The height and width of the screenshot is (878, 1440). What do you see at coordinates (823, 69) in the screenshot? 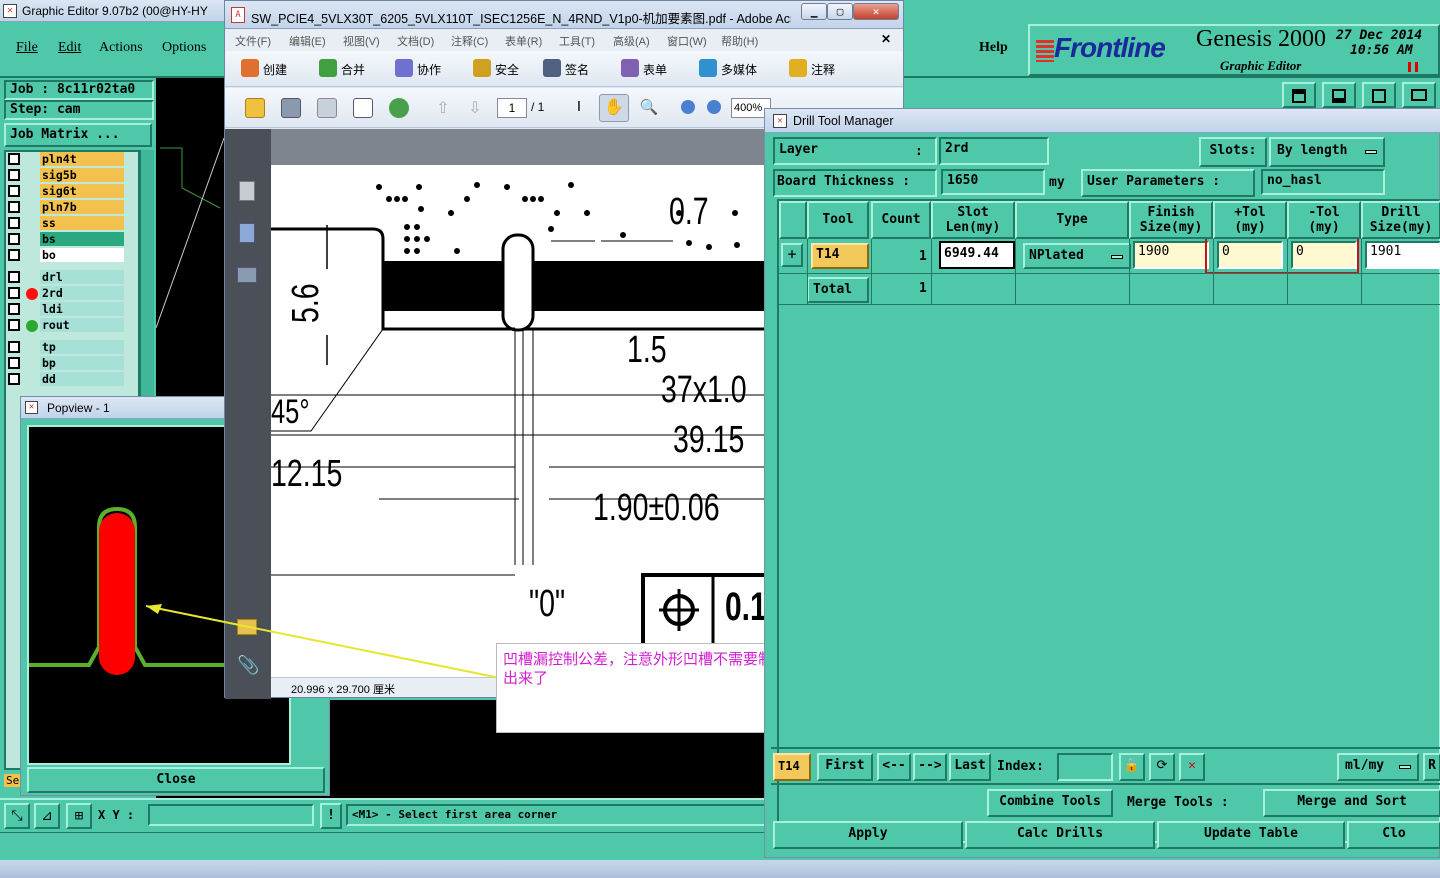
I see `pdf-toolbar-button: 注释` at bounding box center [823, 69].